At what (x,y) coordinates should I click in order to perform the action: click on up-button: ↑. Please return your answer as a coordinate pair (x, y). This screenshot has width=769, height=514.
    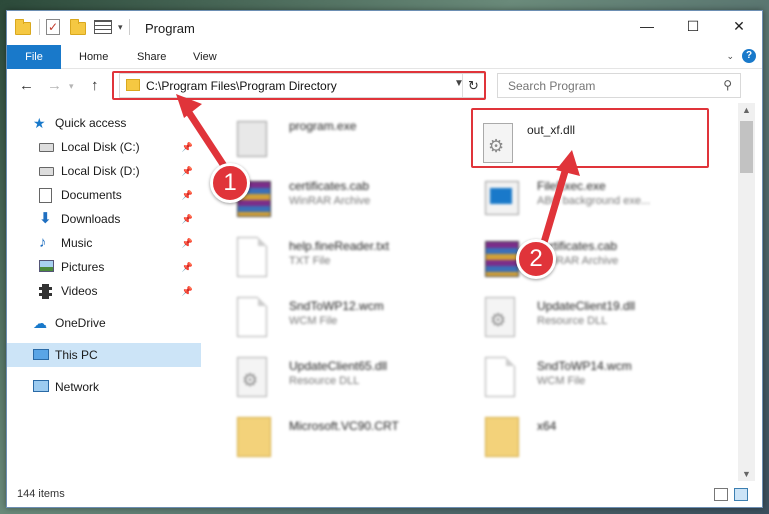
    Looking at the image, I should click on (95, 85).